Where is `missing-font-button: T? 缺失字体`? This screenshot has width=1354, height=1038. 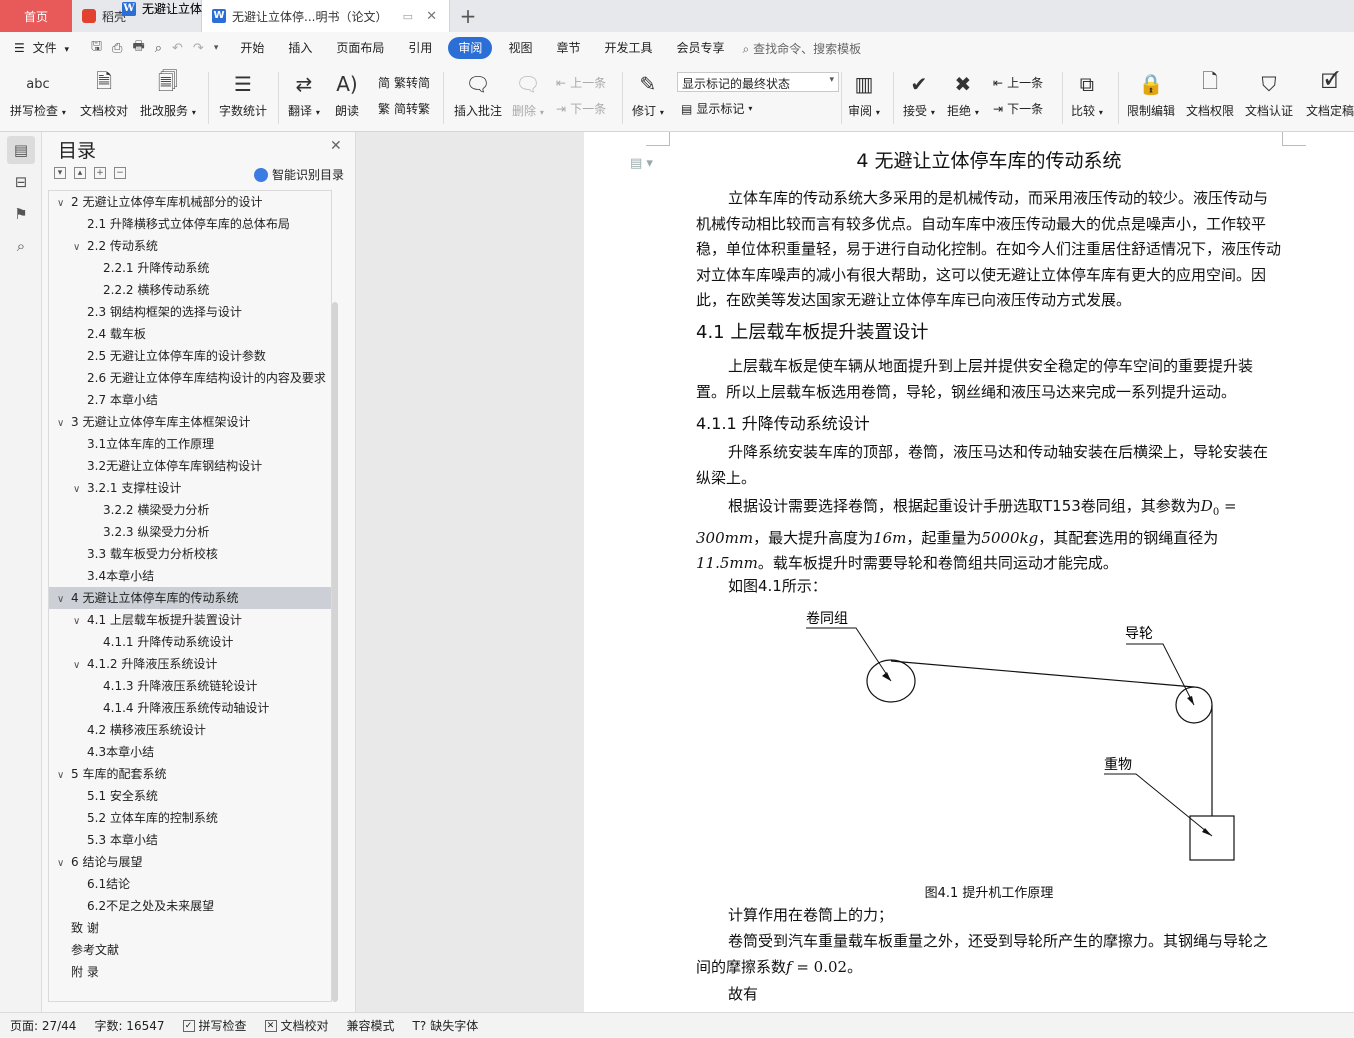
missing-font-button: T? 缺失字体 is located at coordinates (446, 1025).